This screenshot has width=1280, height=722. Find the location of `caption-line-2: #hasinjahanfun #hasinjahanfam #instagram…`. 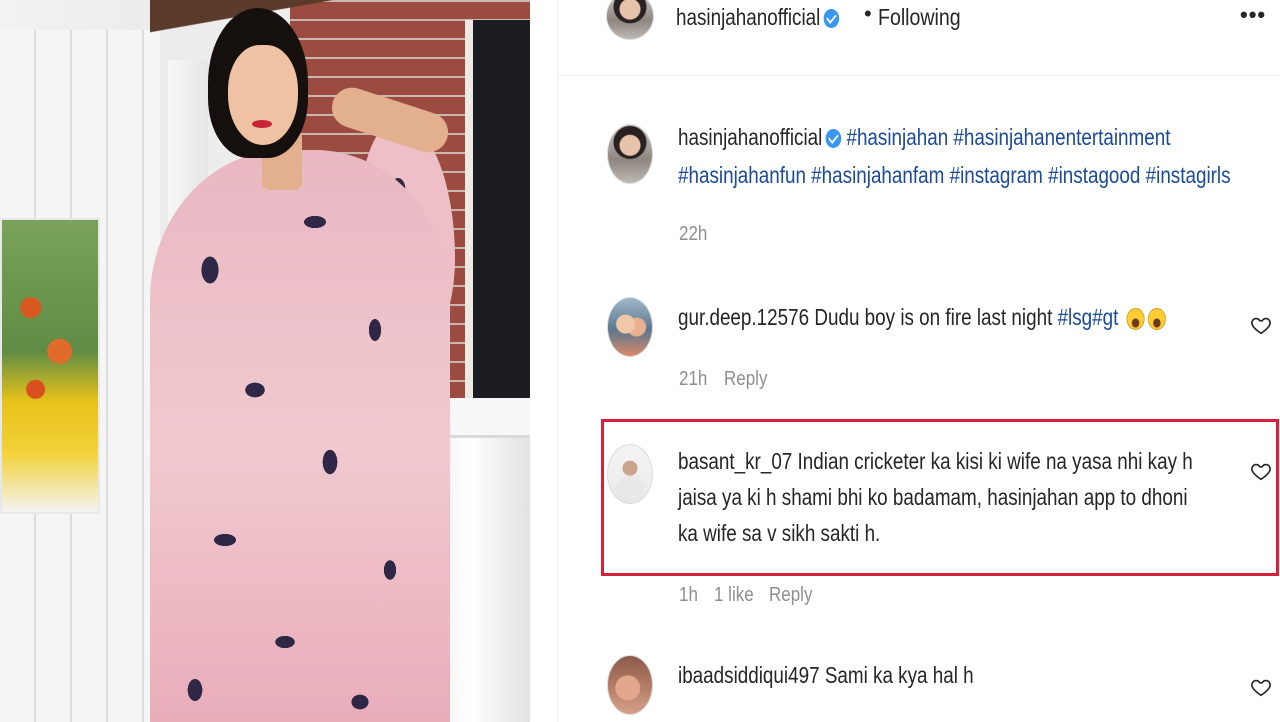

caption-line-2: #hasinjahanfun #hasinjahanfam #instagram… is located at coordinates (954, 175).